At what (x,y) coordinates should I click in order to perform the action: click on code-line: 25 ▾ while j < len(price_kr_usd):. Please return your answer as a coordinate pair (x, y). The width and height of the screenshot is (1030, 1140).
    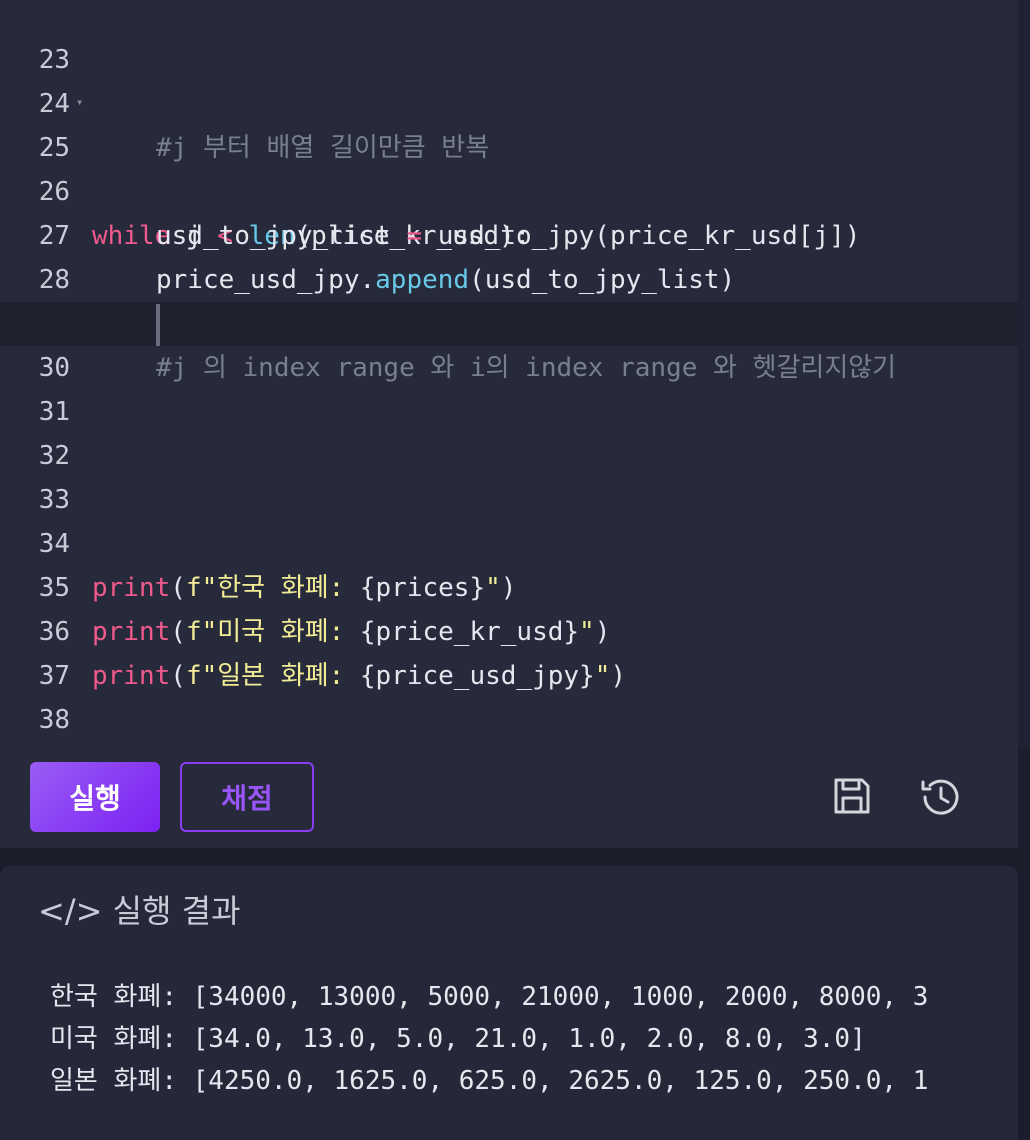
    Looking at the image, I should click on (509, 166).